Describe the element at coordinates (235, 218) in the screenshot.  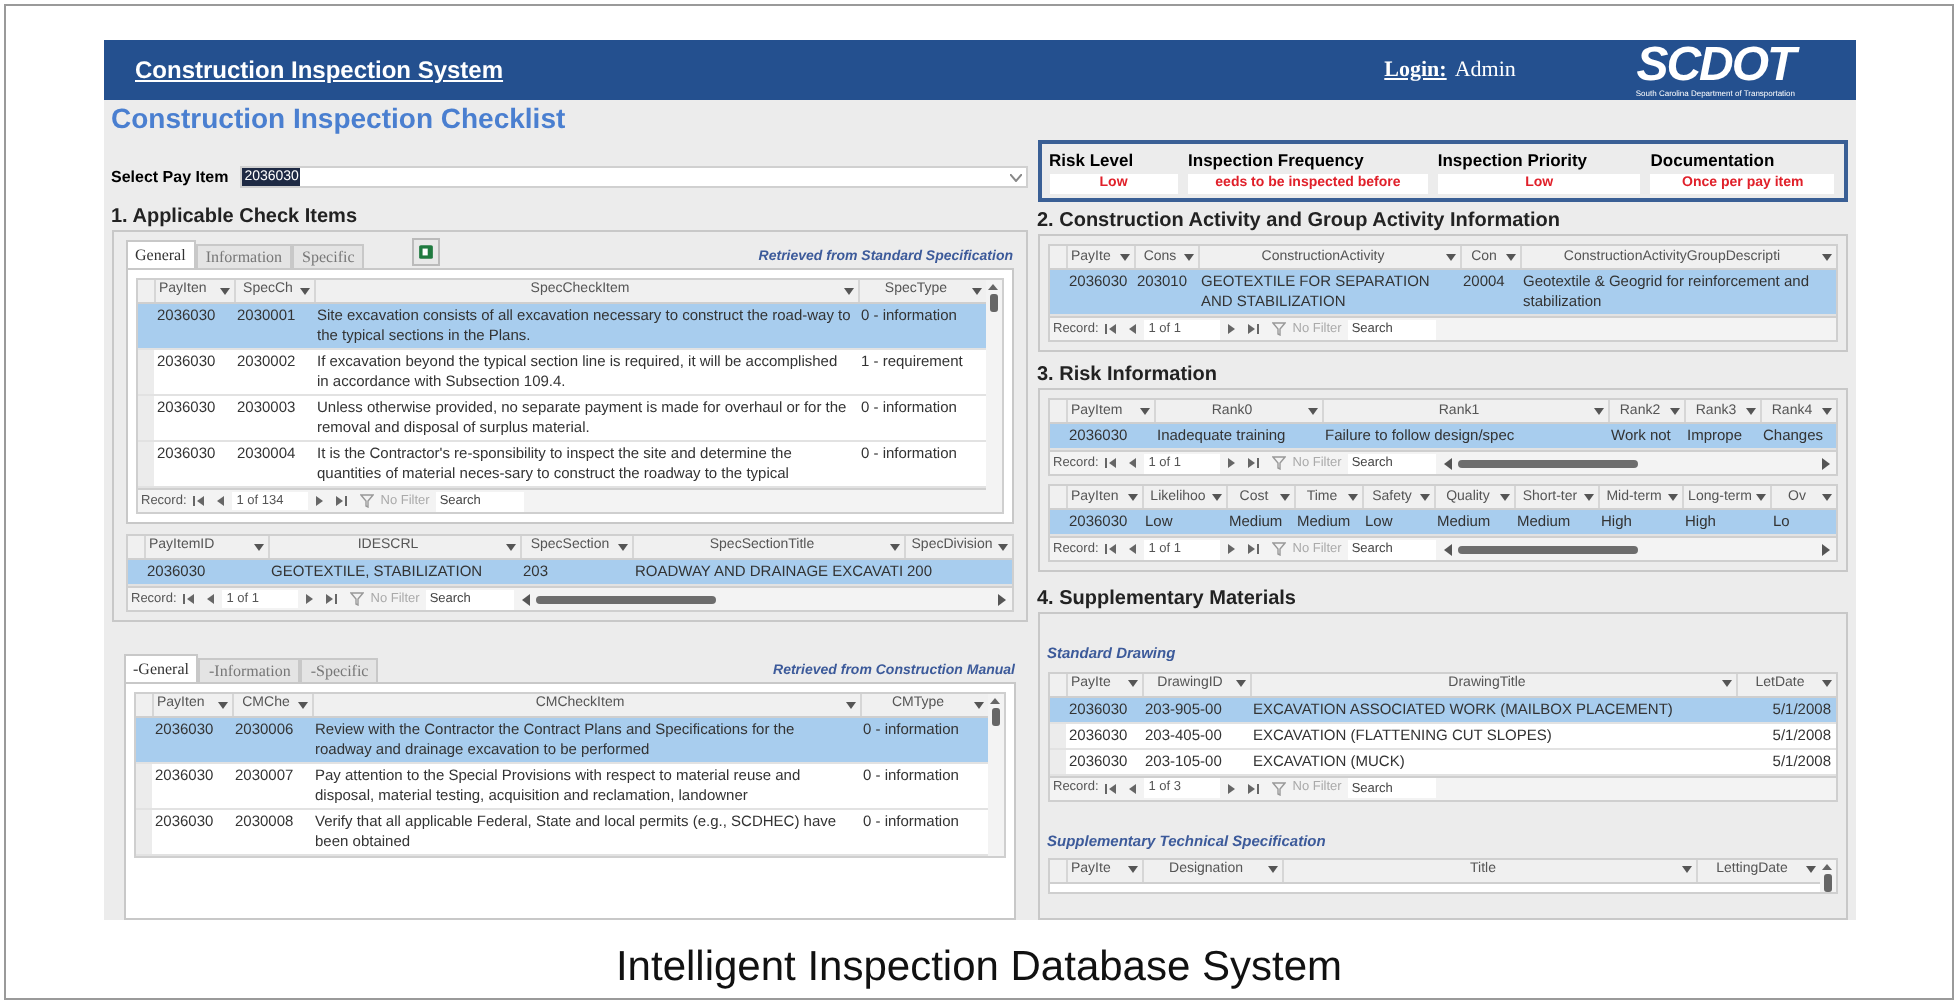
I see `section-title: 1. Applicable Check Items` at that location.